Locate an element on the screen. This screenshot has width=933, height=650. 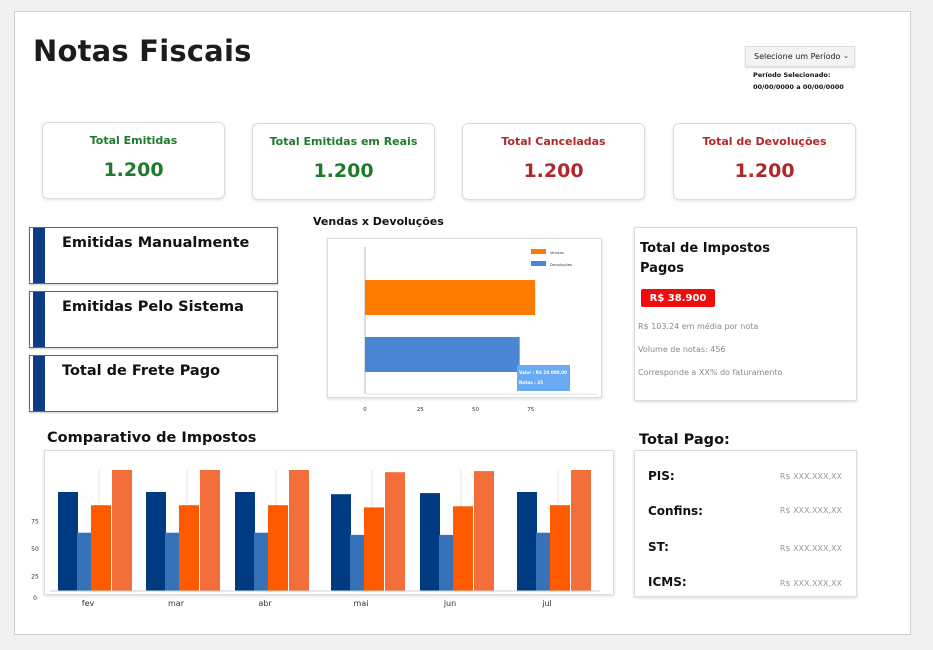
tooltip-value: Valor : R$ 20.000,00 is located at coordinates (543, 372).